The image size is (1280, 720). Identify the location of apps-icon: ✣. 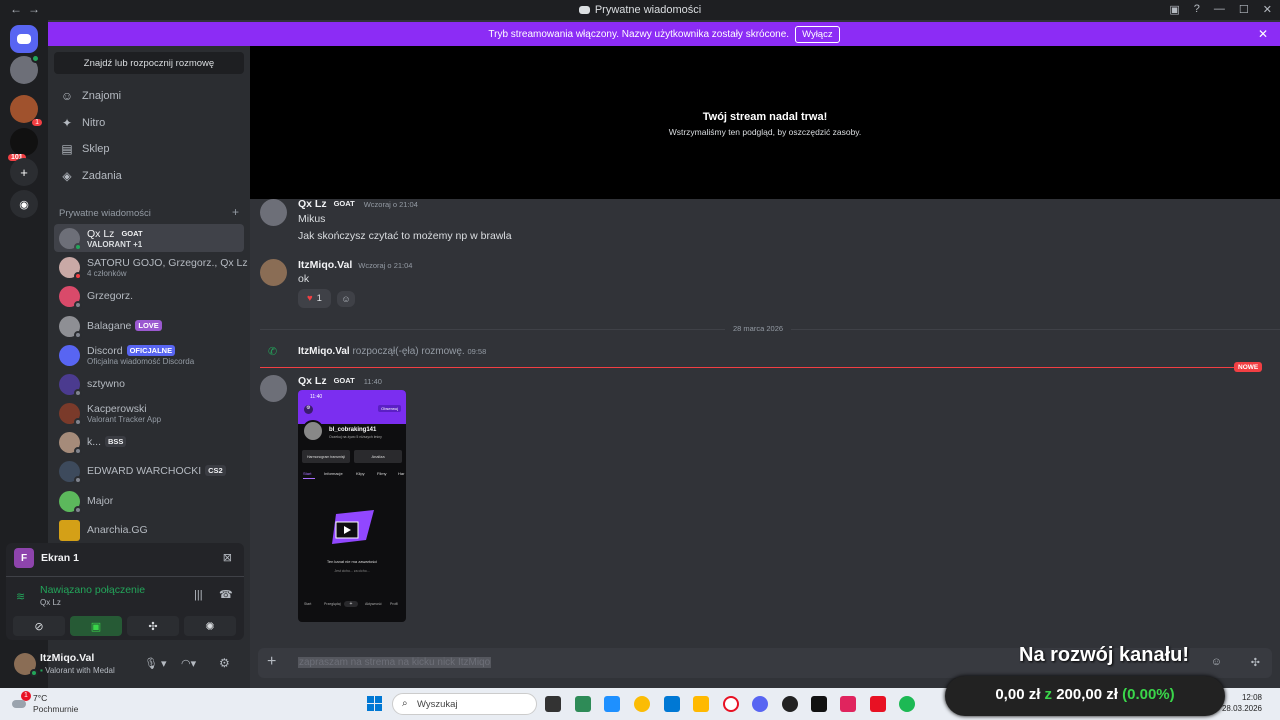
(1255, 662).